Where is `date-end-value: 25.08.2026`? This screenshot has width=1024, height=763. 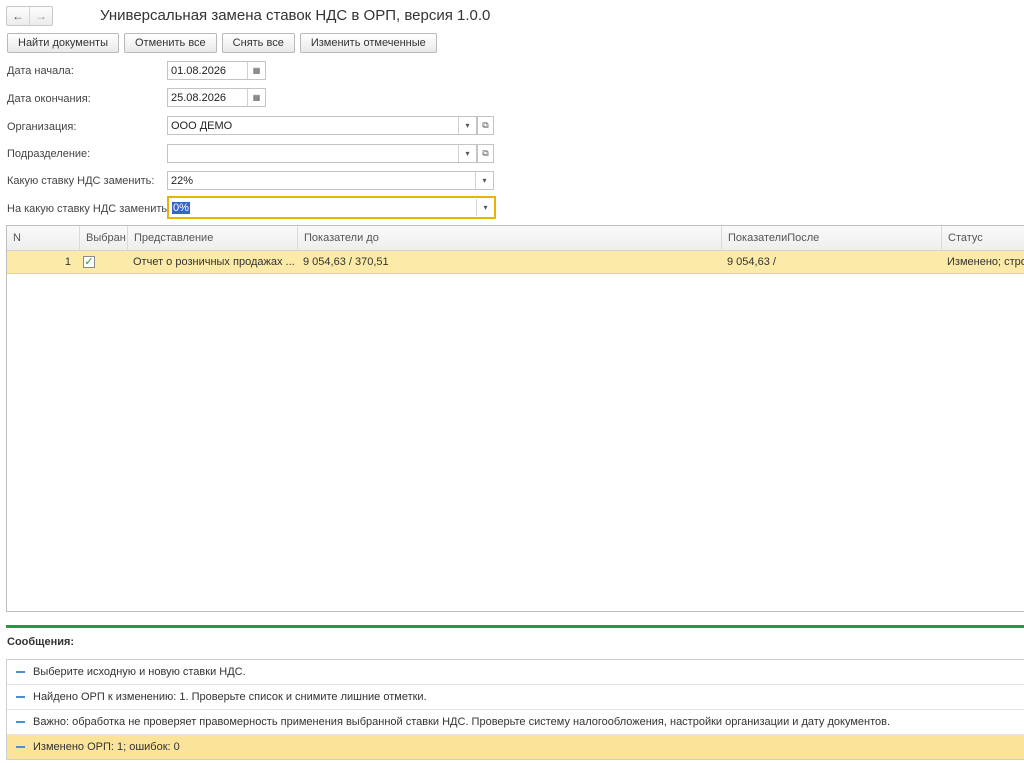 date-end-value: 25.08.2026 is located at coordinates (199, 97).